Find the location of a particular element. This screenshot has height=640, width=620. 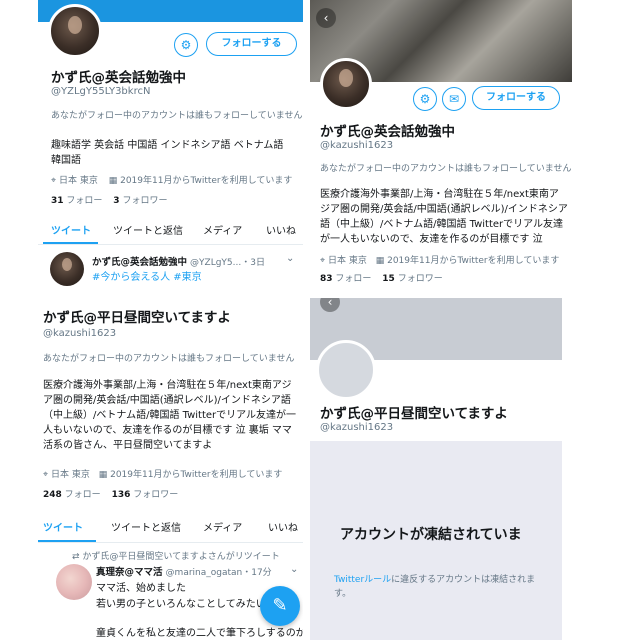

following-link: 248 フォロー is located at coordinates (72, 495).